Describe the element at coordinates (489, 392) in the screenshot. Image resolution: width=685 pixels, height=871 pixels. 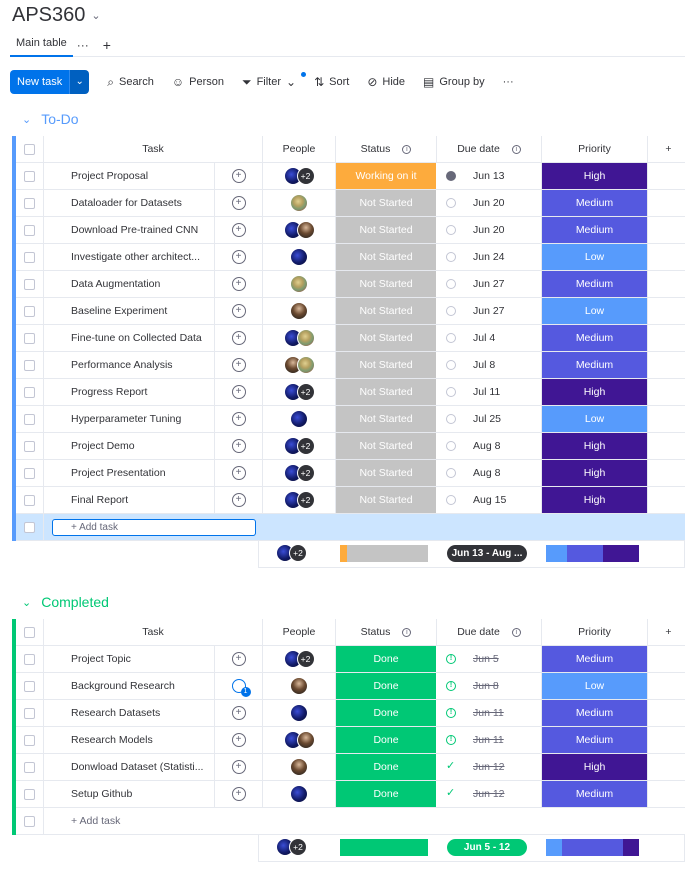
I see `due-date-cell: Jul 11` at that location.